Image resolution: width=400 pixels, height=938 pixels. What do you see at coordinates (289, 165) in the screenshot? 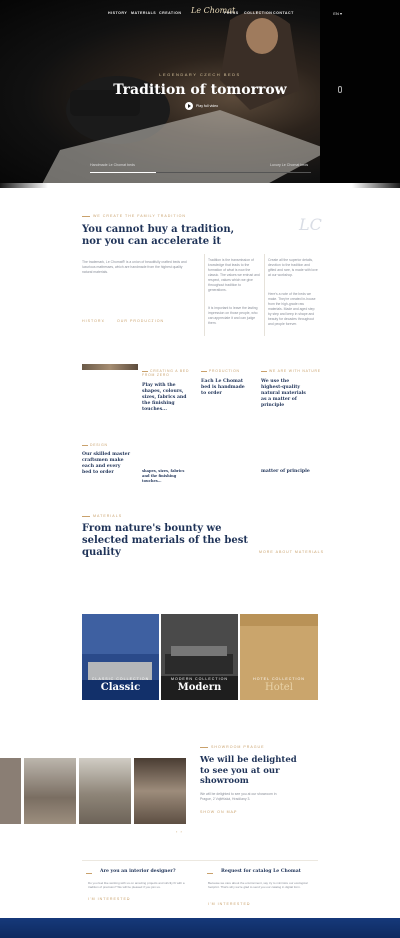
I see `slide-caption-right: Luxury Le Chomat beds` at bounding box center [289, 165].